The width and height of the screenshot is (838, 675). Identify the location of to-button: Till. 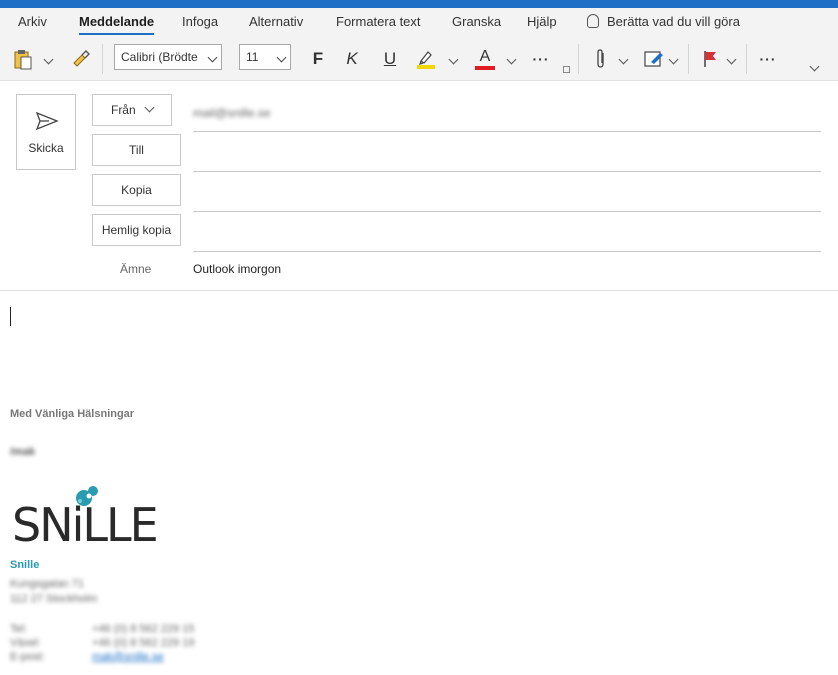
(136, 150).